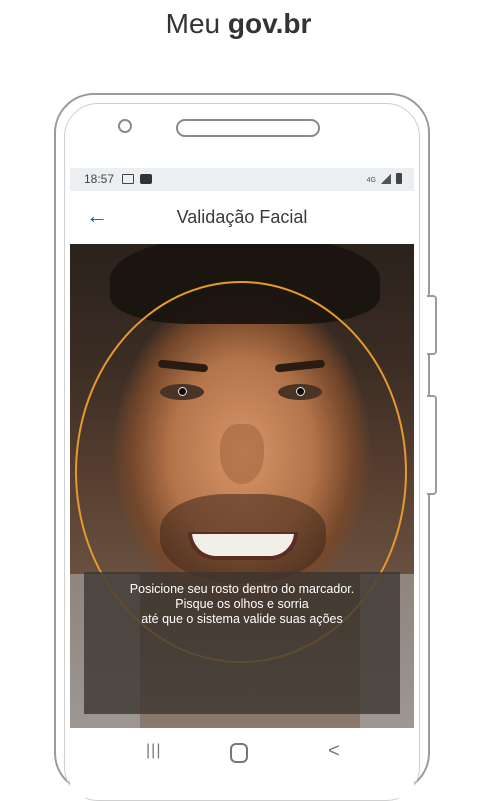  What do you see at coordinates (242, 589) in the screenshot?
I see `instruction-line: Posicione seu rosto dentro do marcador.` at bounding box center [242, 589].